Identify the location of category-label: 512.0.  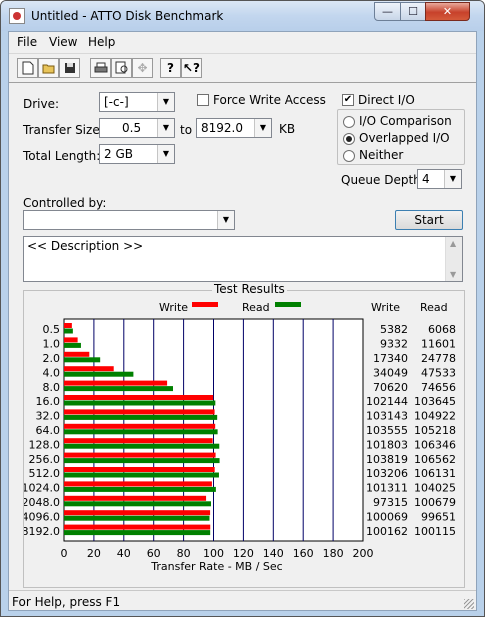
(45, 473).